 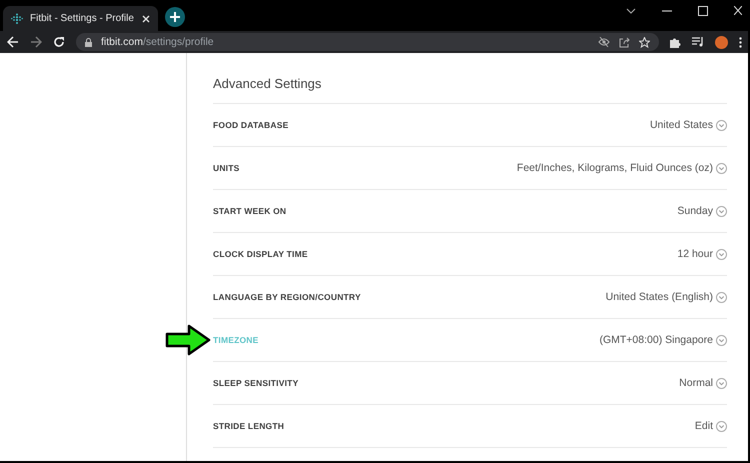 What do you see at coordinates (702, 211) in the screenshot?
I see `setting-dropdown: Sunday` at bounding box center [702, 211].